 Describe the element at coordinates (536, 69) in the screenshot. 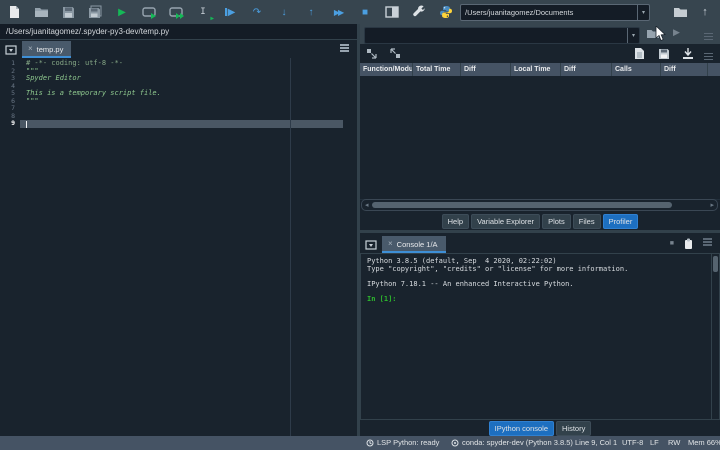

I see `column-header: Local Time` at that location.